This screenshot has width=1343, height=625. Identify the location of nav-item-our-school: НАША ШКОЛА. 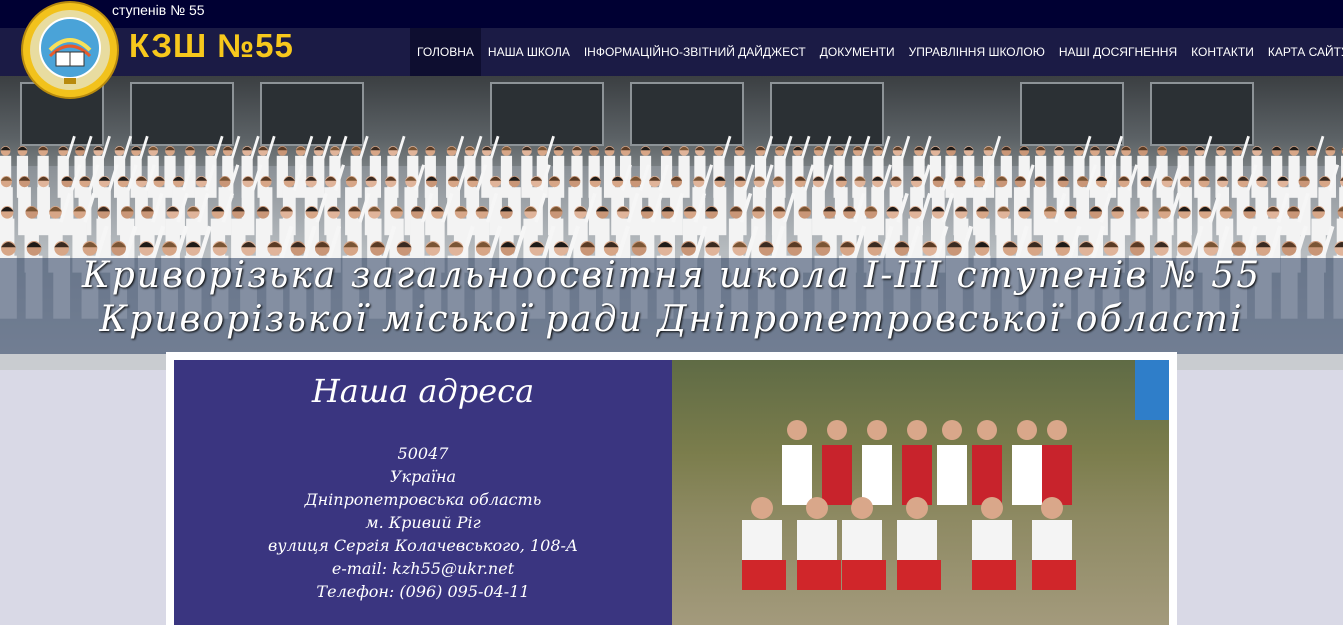
(529, 52).